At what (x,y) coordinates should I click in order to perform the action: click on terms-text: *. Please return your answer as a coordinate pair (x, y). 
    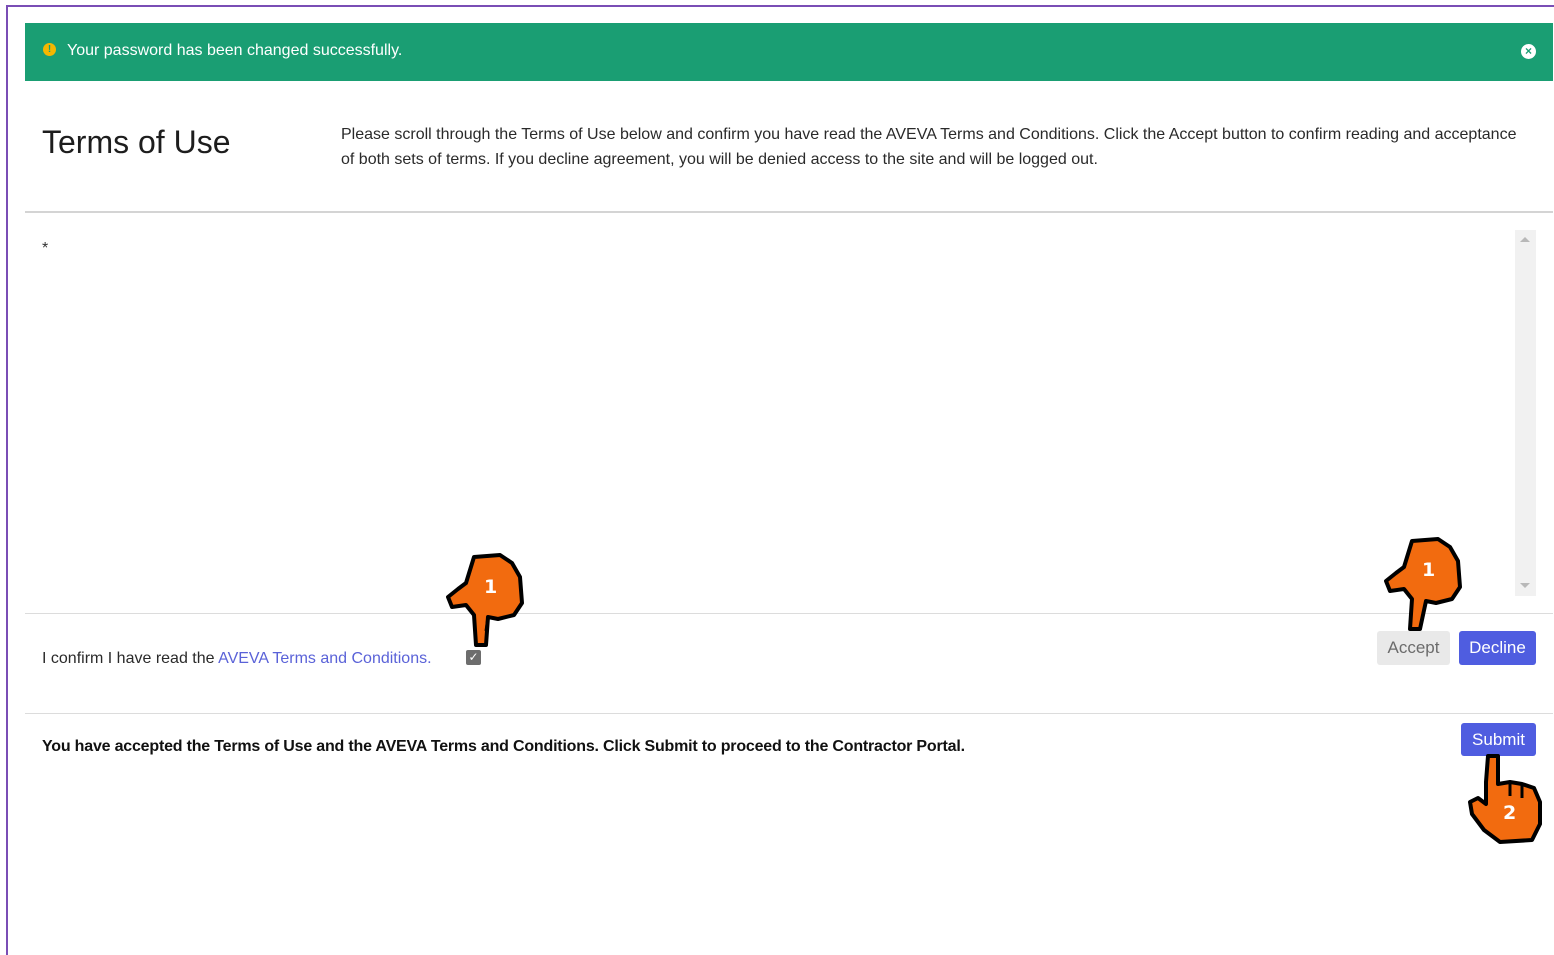
    Looking at the image, I should click on (45, 248).